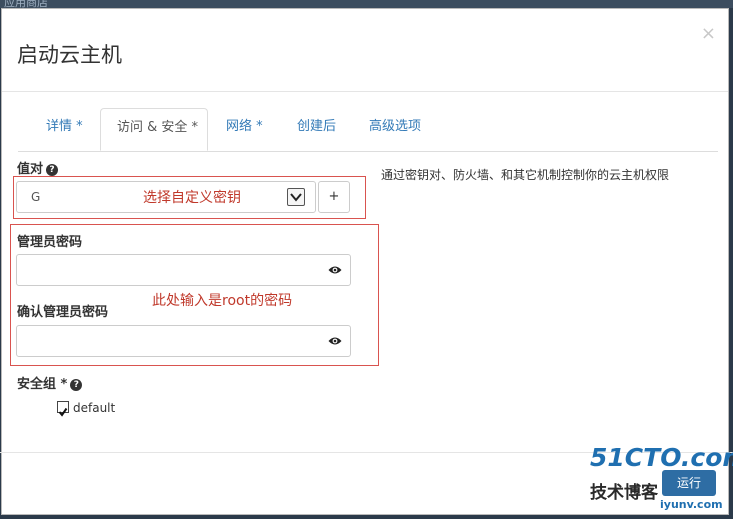 The image size is (733, 519). Describe the element at coordinates (365, 91) in the screenshot. I see `header-divider` at that location.